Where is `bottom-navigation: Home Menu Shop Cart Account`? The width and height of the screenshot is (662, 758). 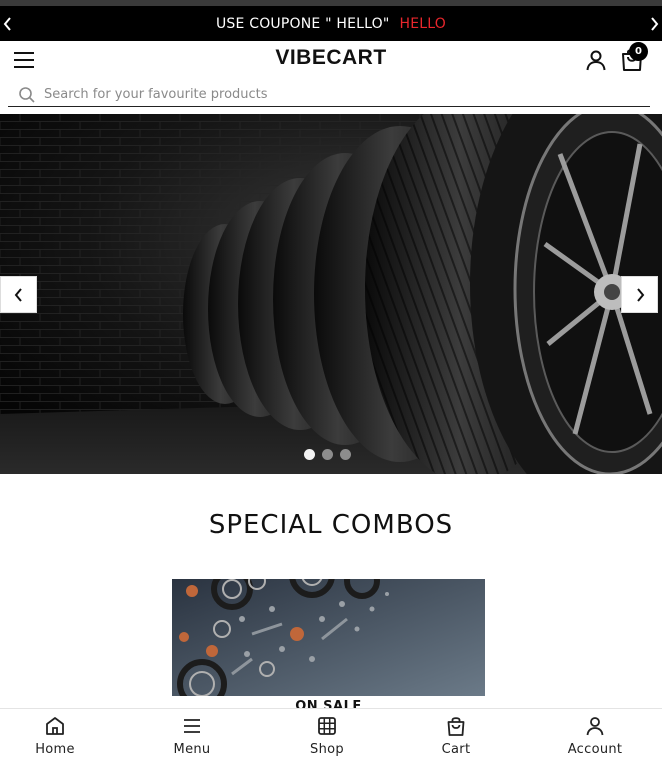 bottom-navigation: Home Menu Shop Cart Account is located at coordinates (331, 733).